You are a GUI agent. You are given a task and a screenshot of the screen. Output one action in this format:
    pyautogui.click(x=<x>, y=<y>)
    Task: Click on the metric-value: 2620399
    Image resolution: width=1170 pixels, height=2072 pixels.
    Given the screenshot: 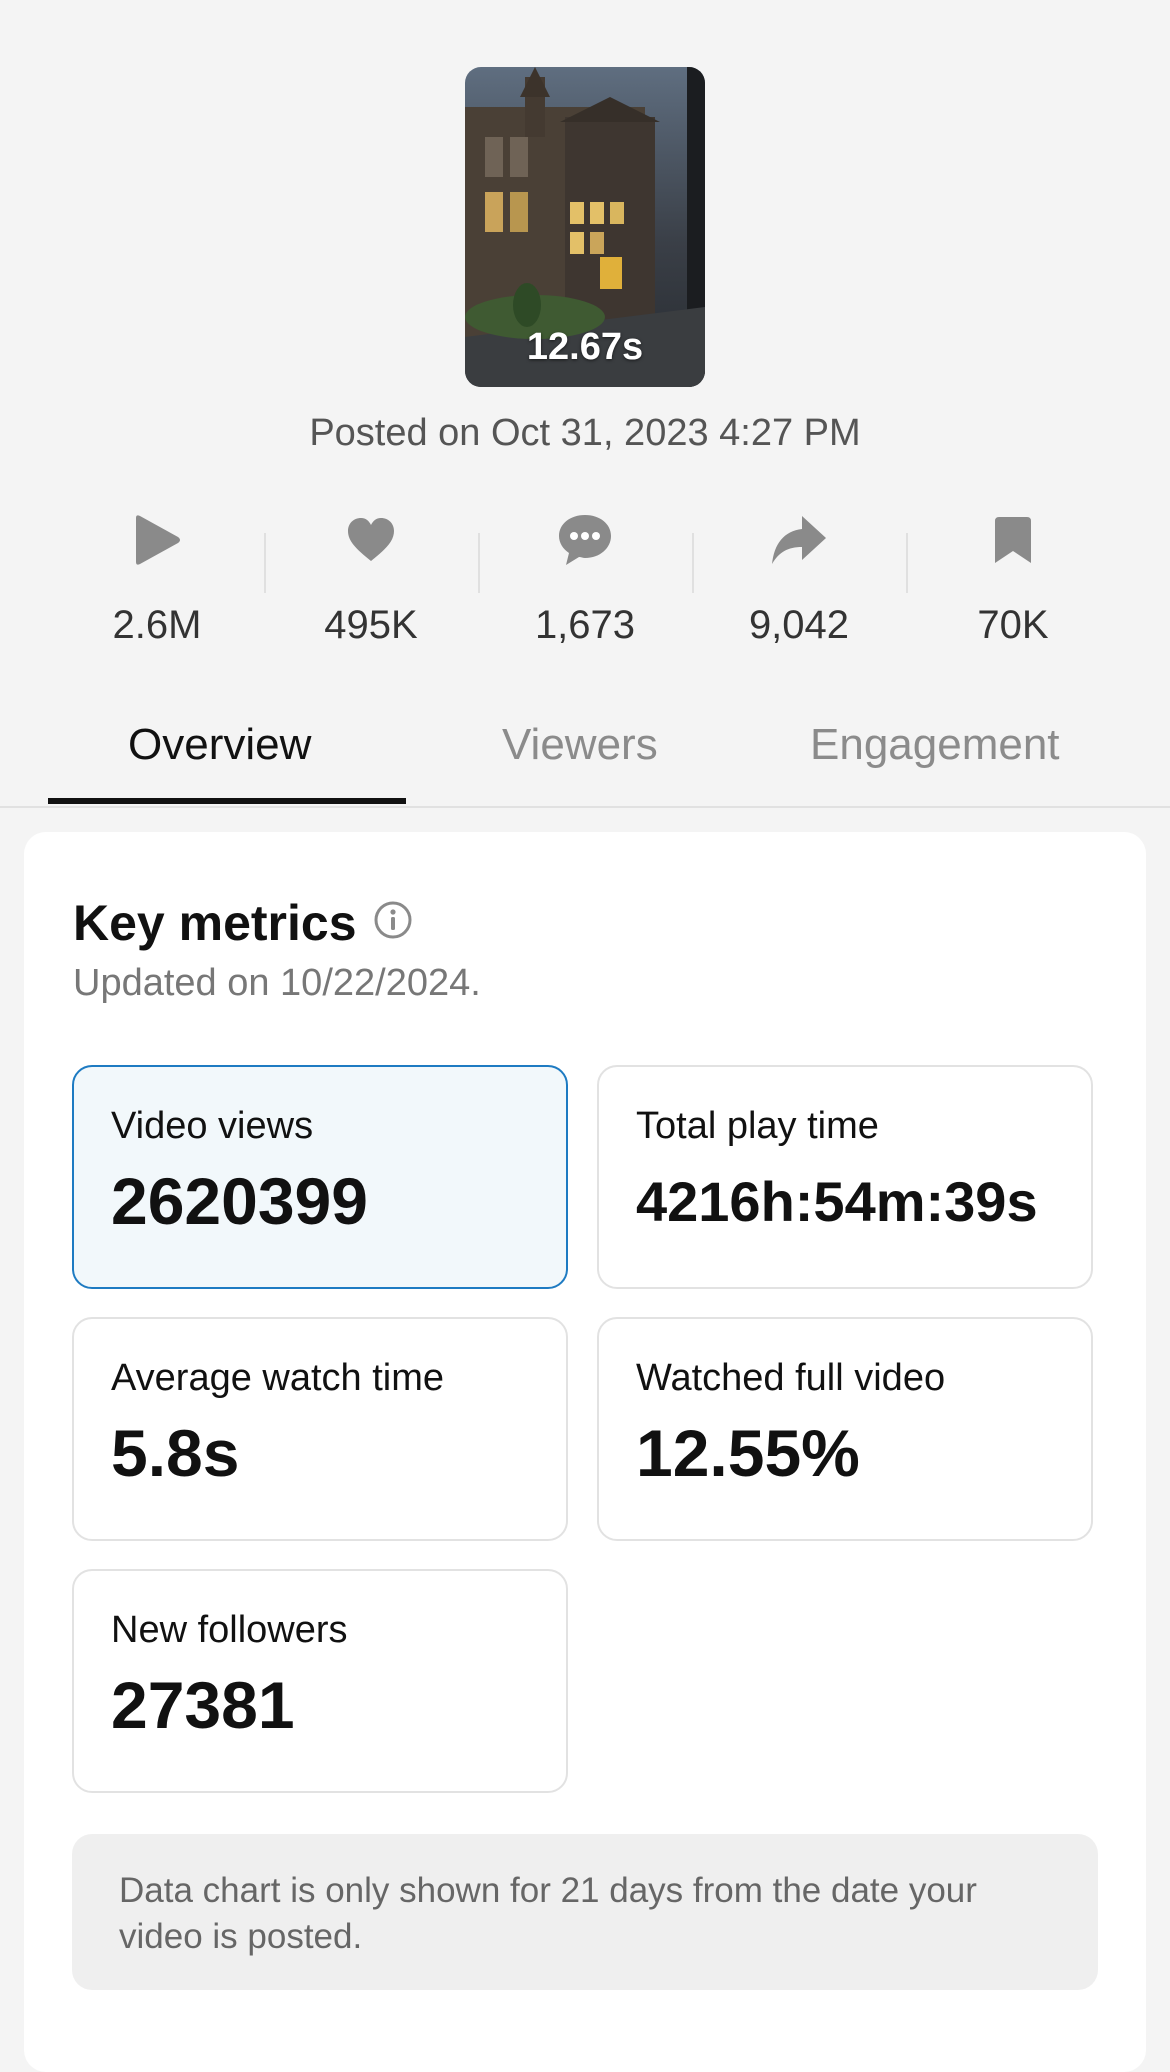 What is the action you would take?
    pyautogui.click(x=239, y=1201)
    